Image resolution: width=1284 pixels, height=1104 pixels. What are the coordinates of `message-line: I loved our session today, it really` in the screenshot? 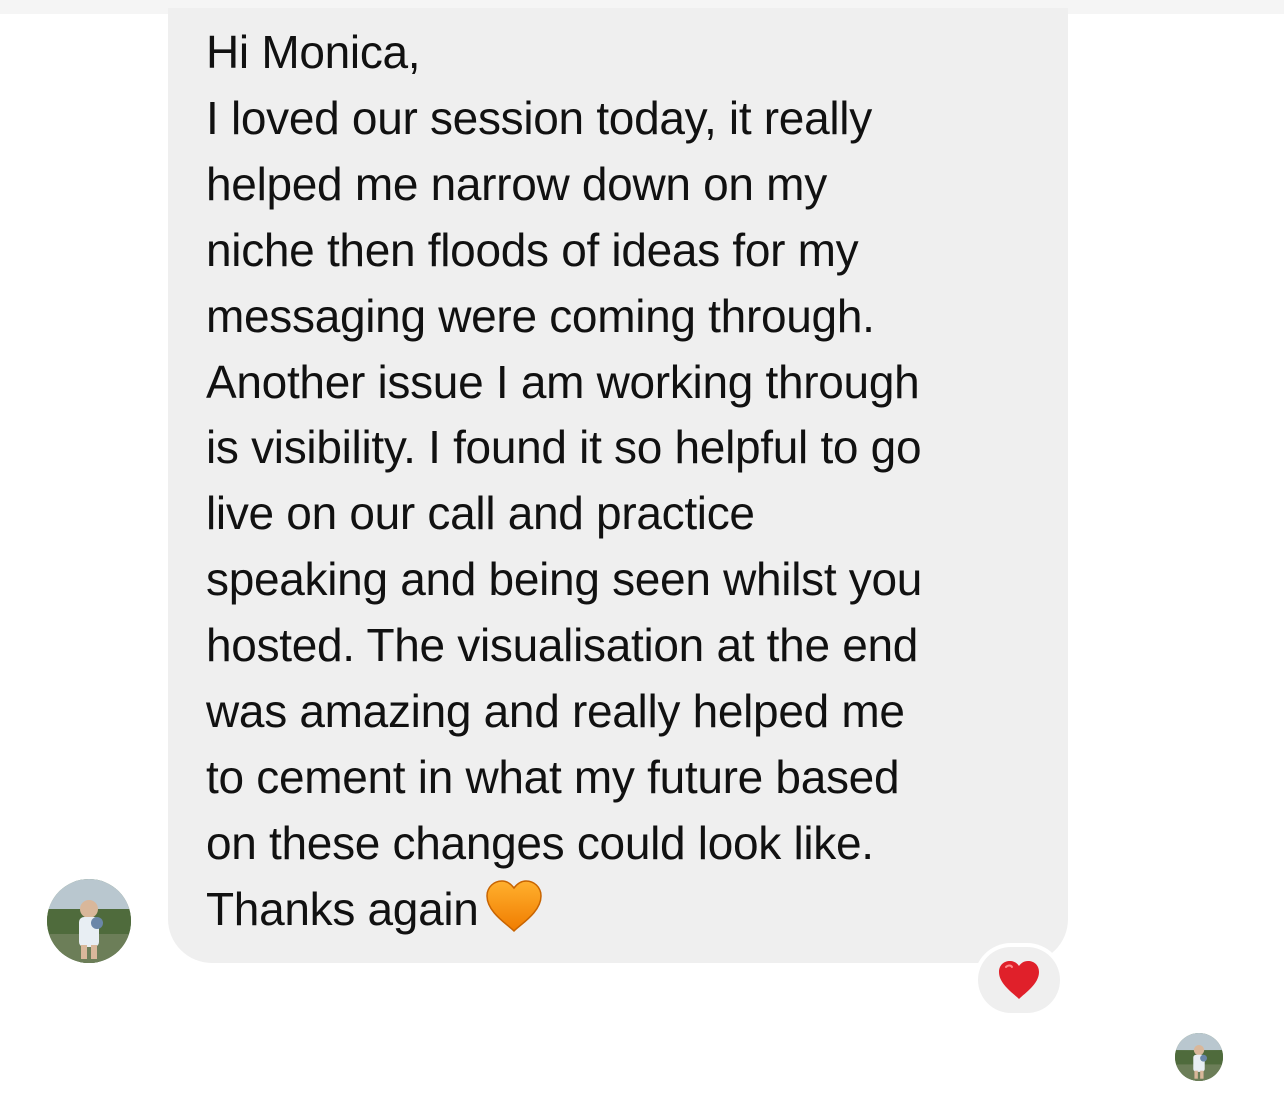 It's located at (539, 117).